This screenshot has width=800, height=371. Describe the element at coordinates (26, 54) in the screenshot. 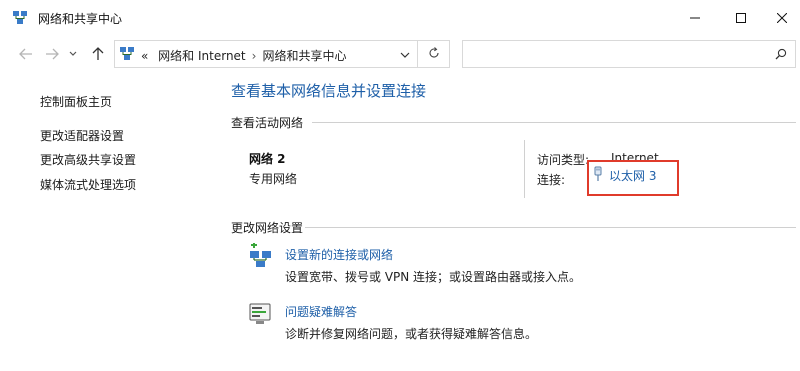

I see `back-button` at that location.